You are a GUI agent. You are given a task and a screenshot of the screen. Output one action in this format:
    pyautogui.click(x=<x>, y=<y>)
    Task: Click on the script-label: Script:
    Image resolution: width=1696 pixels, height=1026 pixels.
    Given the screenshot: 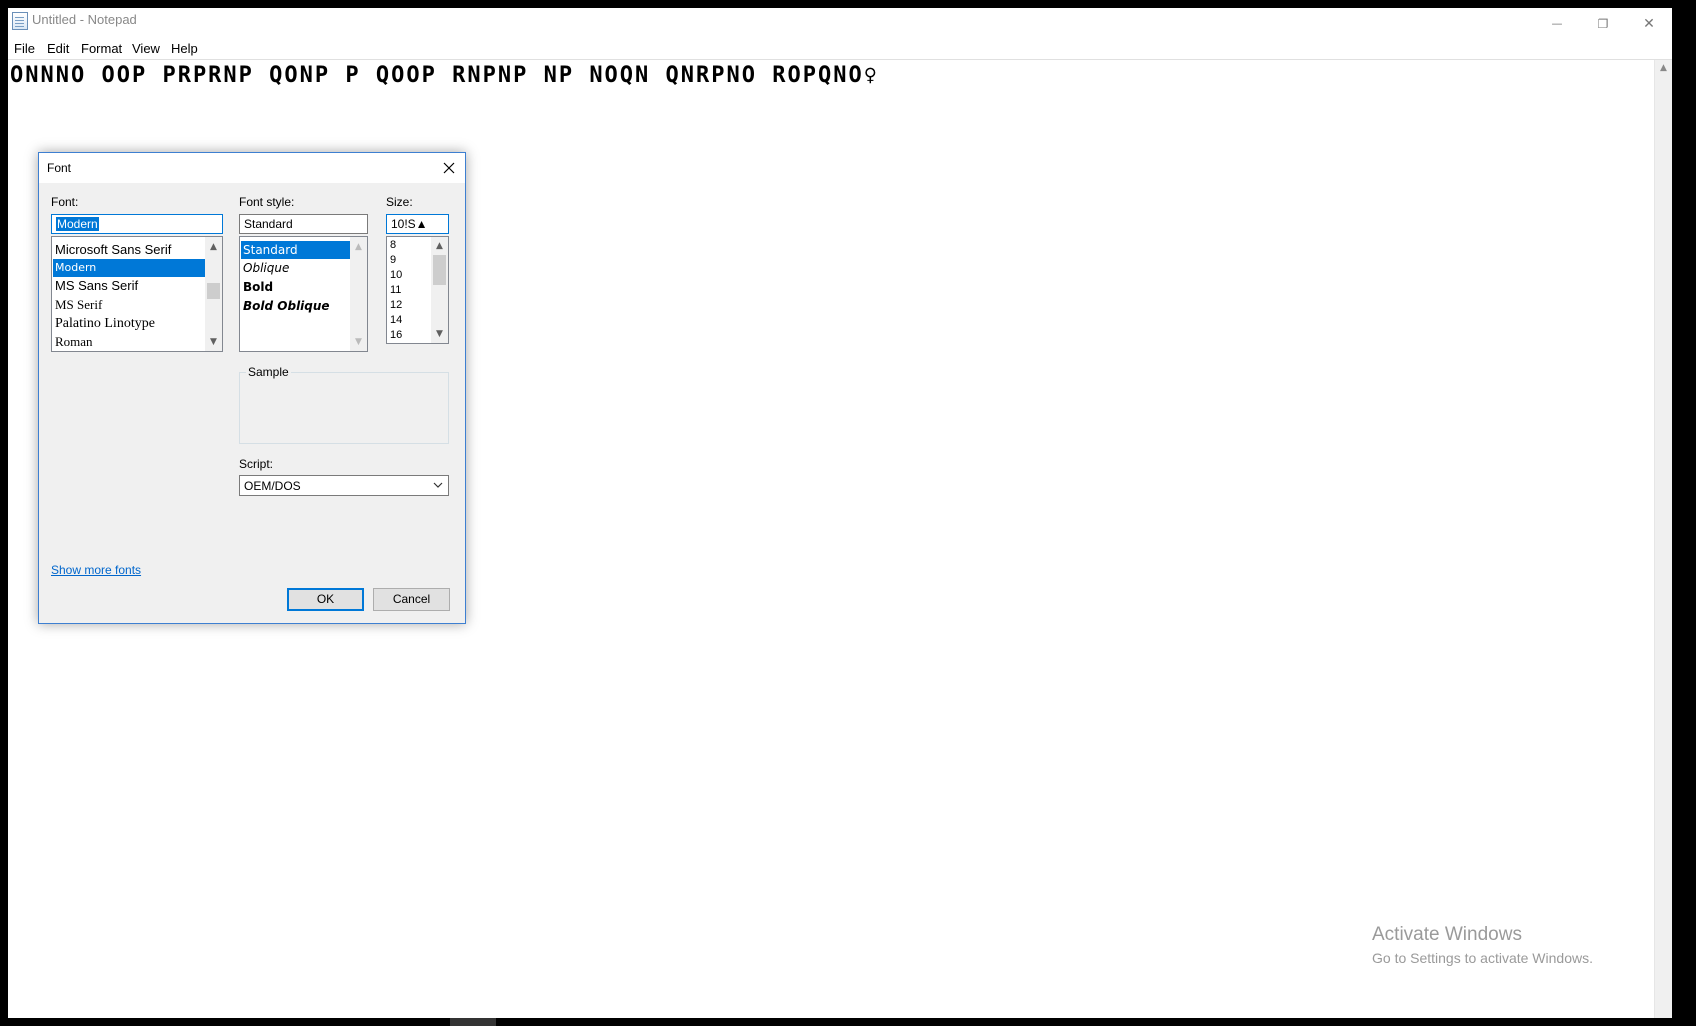 What is the action you would take?
    pyautogui.click(x=256, y=464)
    